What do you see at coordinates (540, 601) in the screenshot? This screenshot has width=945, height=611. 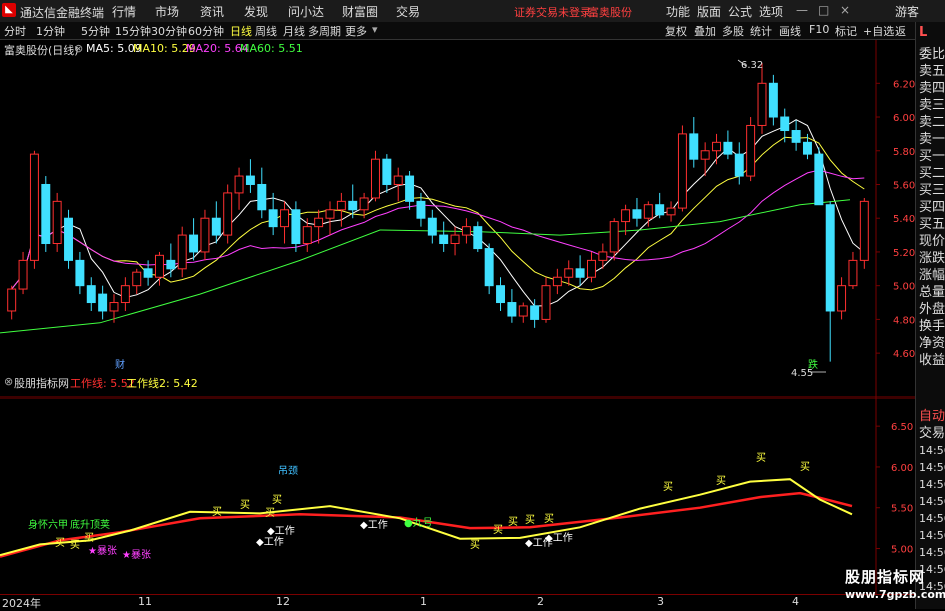 I see `x-label-2: 2` at bounding box center [540, 601].